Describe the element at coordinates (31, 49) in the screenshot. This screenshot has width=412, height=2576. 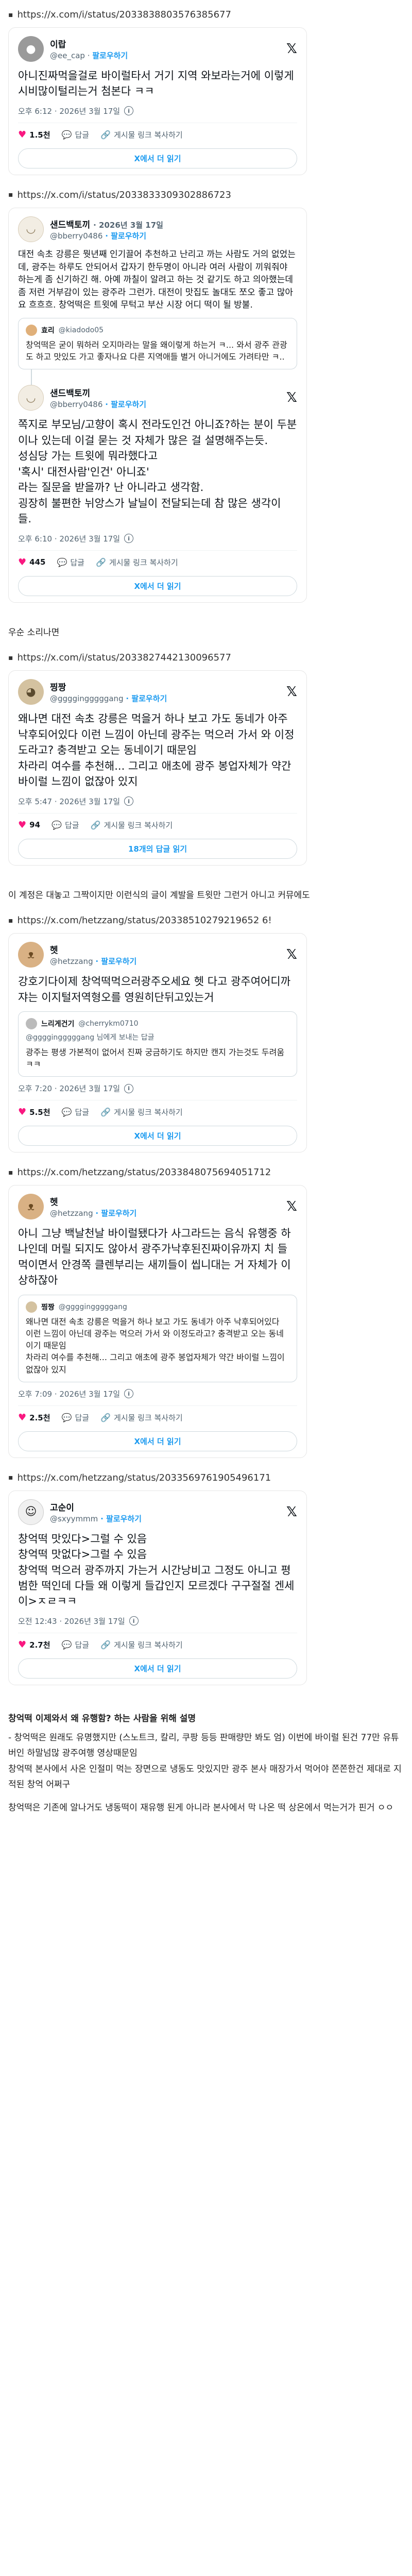
I see `avatar: ●` at that location.